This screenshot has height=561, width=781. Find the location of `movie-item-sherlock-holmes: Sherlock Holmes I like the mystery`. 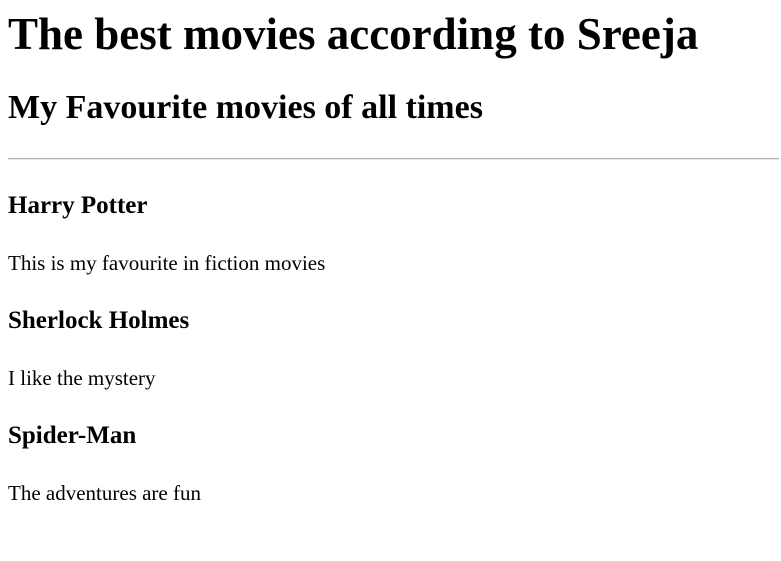

movie-item-sherlock-holmes: Sherlock Holmes I like the mystery is located at coordinates (393, 348).